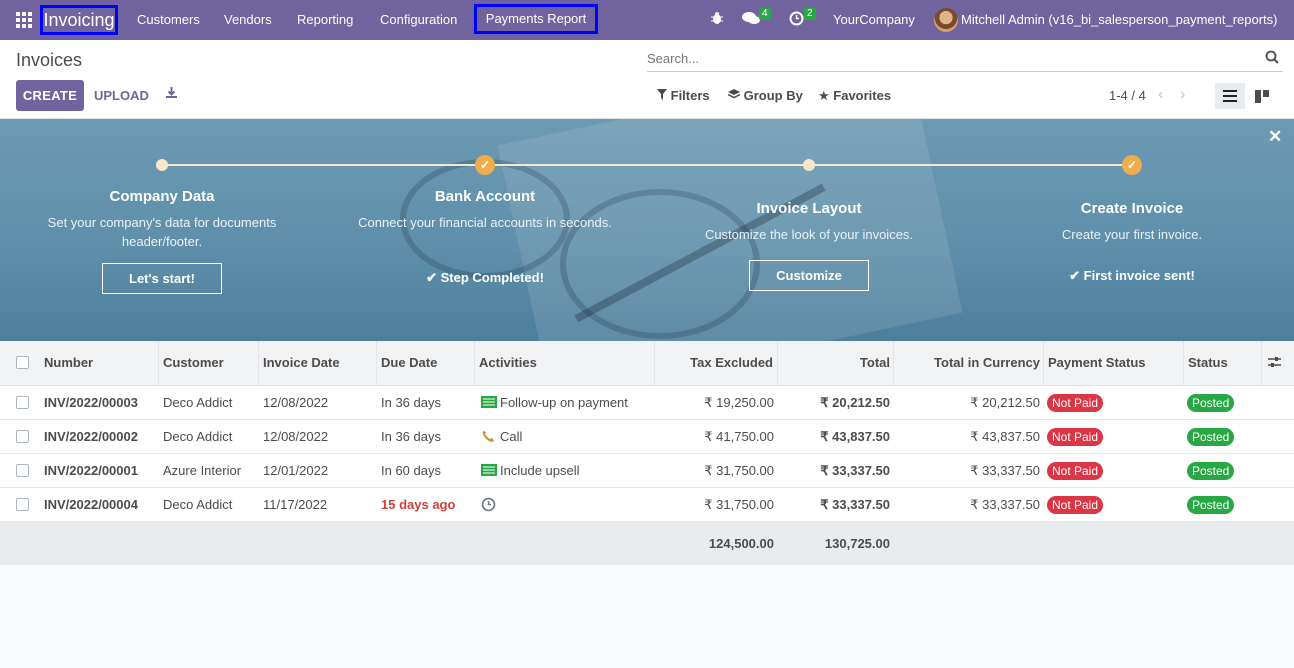 The height and width of the screenshot is (668, 1294). I want to click on user-avatar, so click(946, 20).